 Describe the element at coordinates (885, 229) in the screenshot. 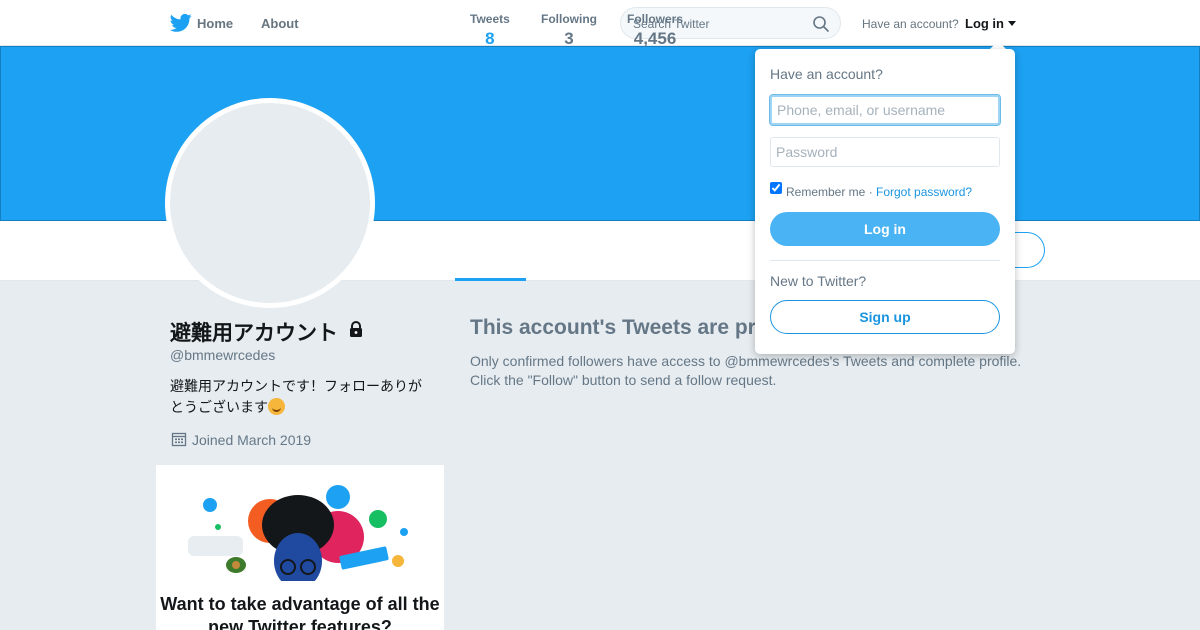

I see `login-button: Log in` at that location.